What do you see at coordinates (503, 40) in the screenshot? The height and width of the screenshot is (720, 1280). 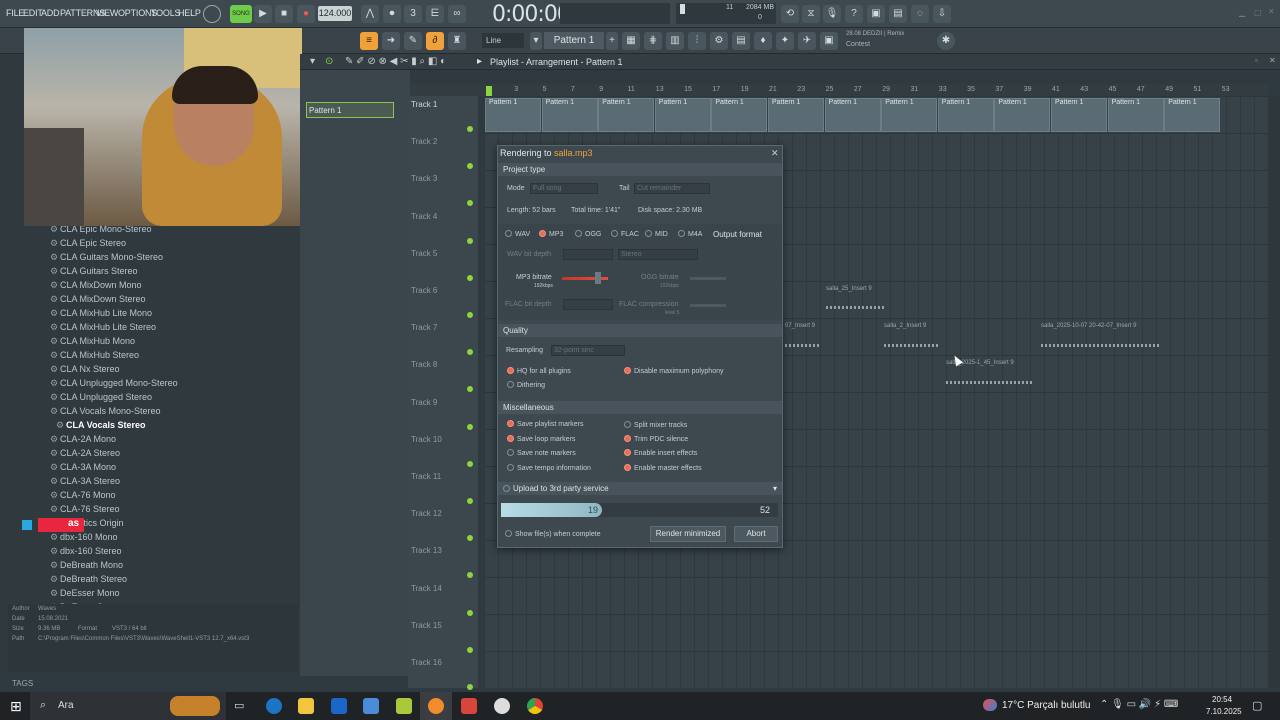 I see `snap-select: Line` at bounding box center [503, 40].